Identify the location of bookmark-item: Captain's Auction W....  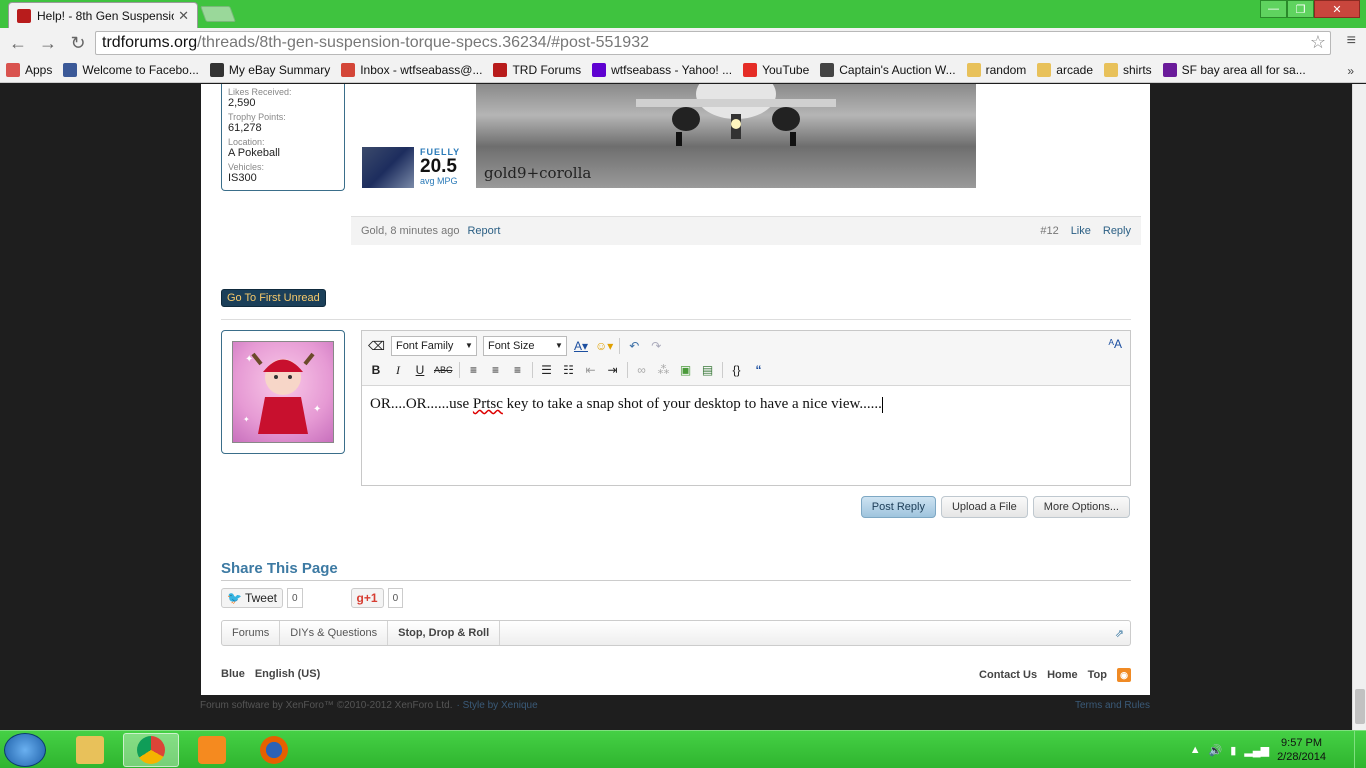
(888, 70).